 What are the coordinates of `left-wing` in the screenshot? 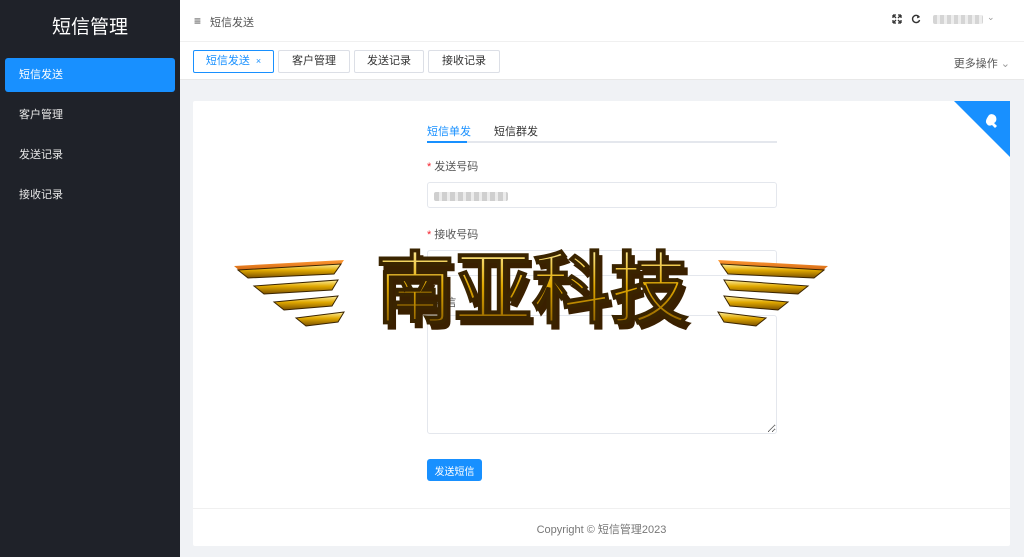 It's located at (289, 293).